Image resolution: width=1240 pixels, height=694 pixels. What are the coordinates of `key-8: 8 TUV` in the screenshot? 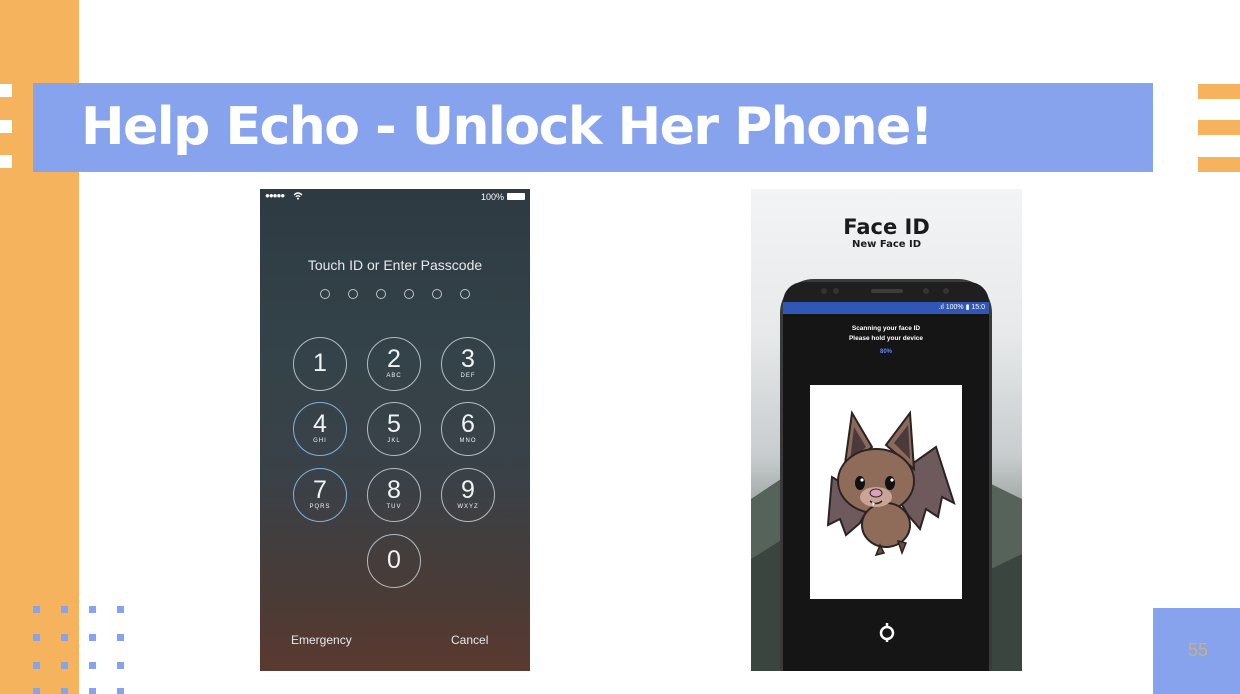 It's located at (394, 495).